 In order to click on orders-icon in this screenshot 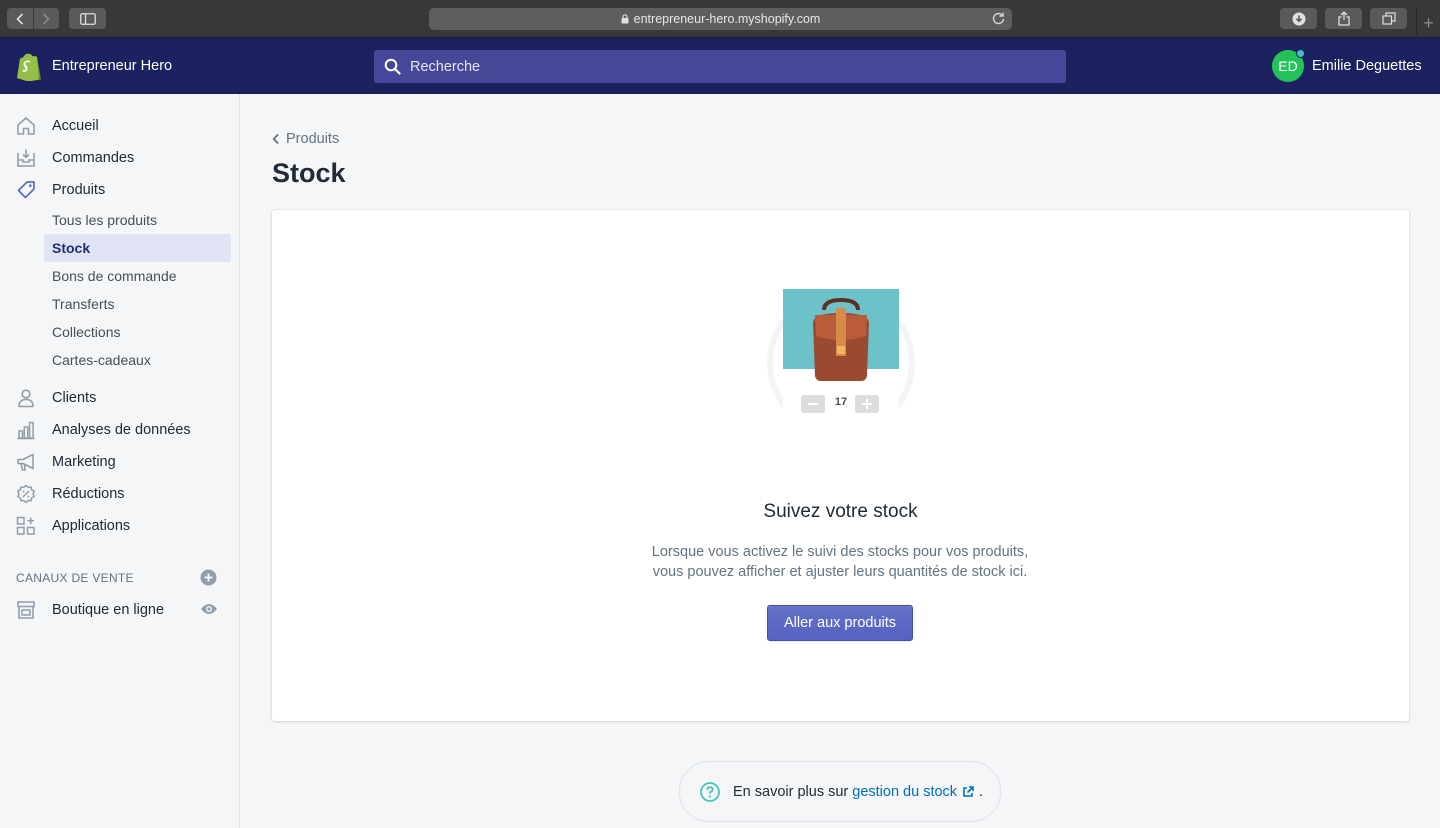, I will do `click(26, 158)`.